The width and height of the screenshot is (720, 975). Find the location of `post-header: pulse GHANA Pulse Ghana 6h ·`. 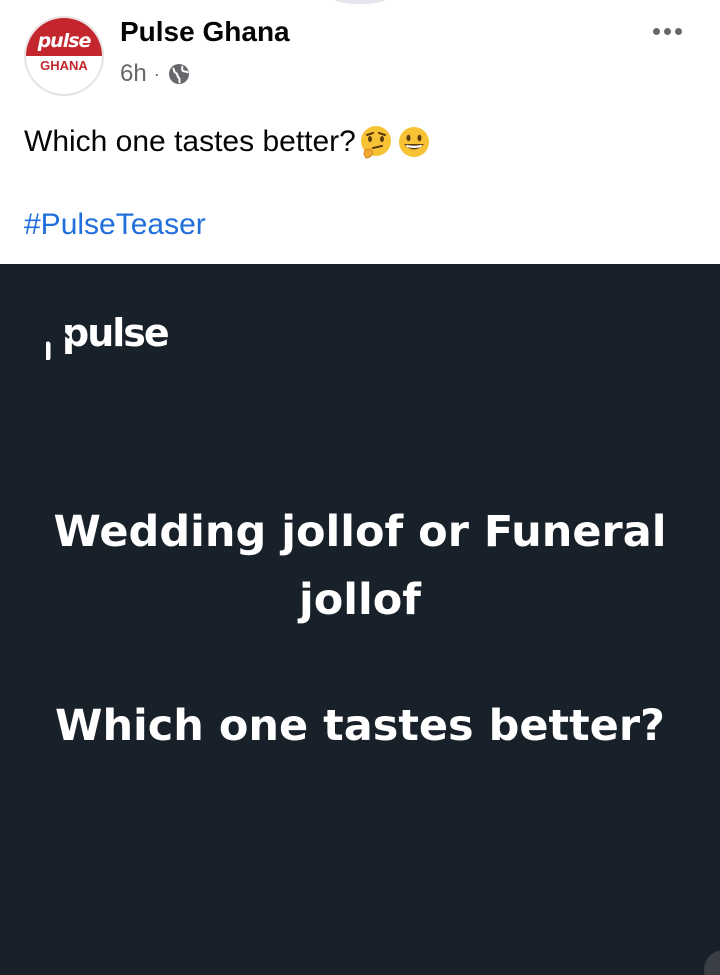

post-header: pulse GHANA Pulse Ghana 6h · is located at coordinates (360, 55).